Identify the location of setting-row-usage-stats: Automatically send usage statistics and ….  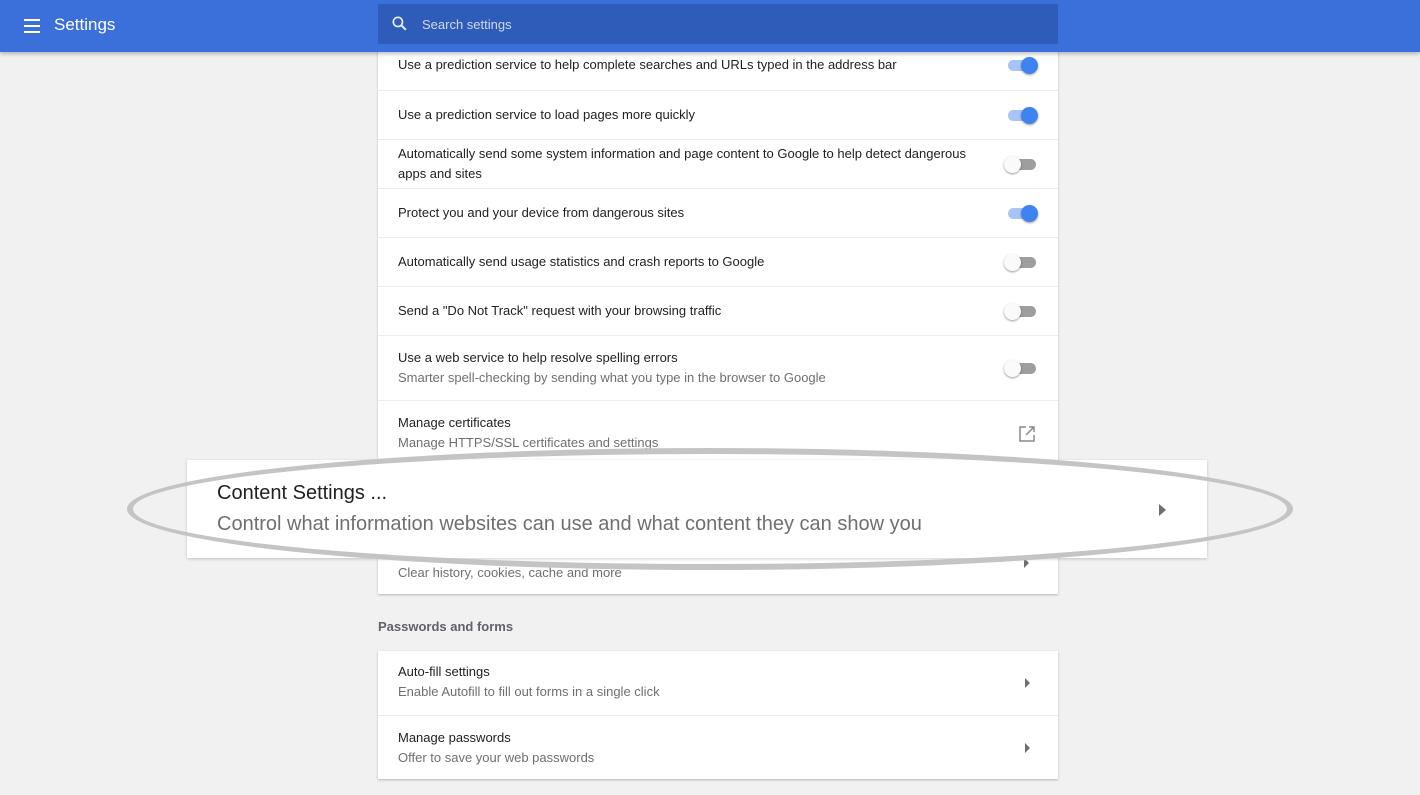
(718, 261).